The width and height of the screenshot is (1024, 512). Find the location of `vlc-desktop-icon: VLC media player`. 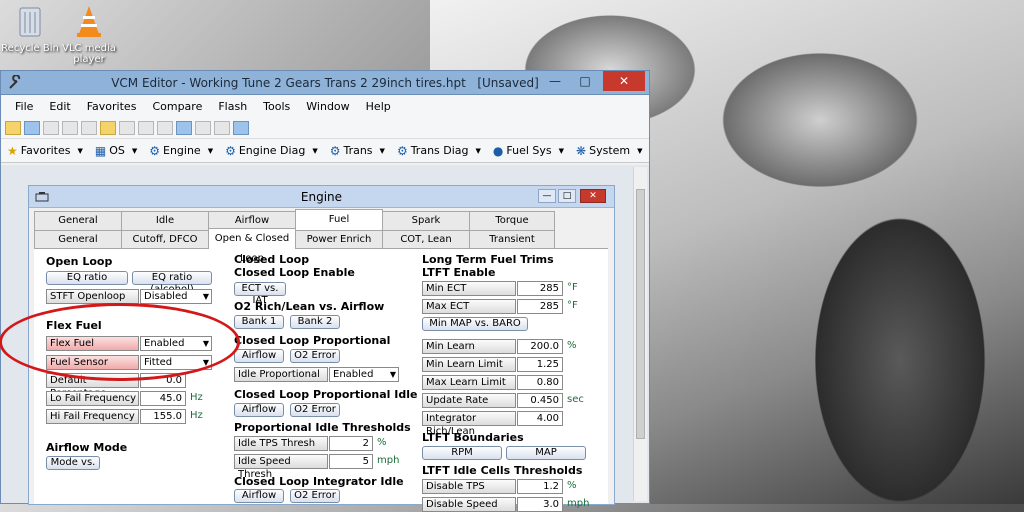

vlc-desktop-icon: VLC media player is located at coordinates (89, 34).